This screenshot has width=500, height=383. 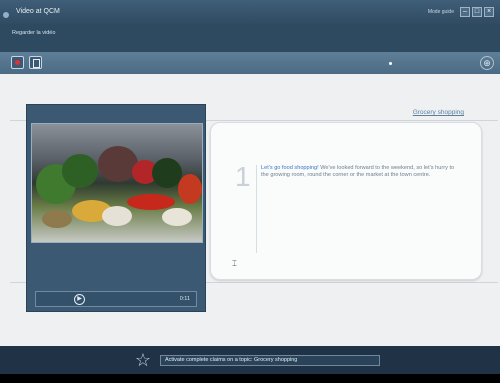 What do you see at coordinates (6, 15) in the screenshot?
I see `app-icon` at bounding box center [6, 15].